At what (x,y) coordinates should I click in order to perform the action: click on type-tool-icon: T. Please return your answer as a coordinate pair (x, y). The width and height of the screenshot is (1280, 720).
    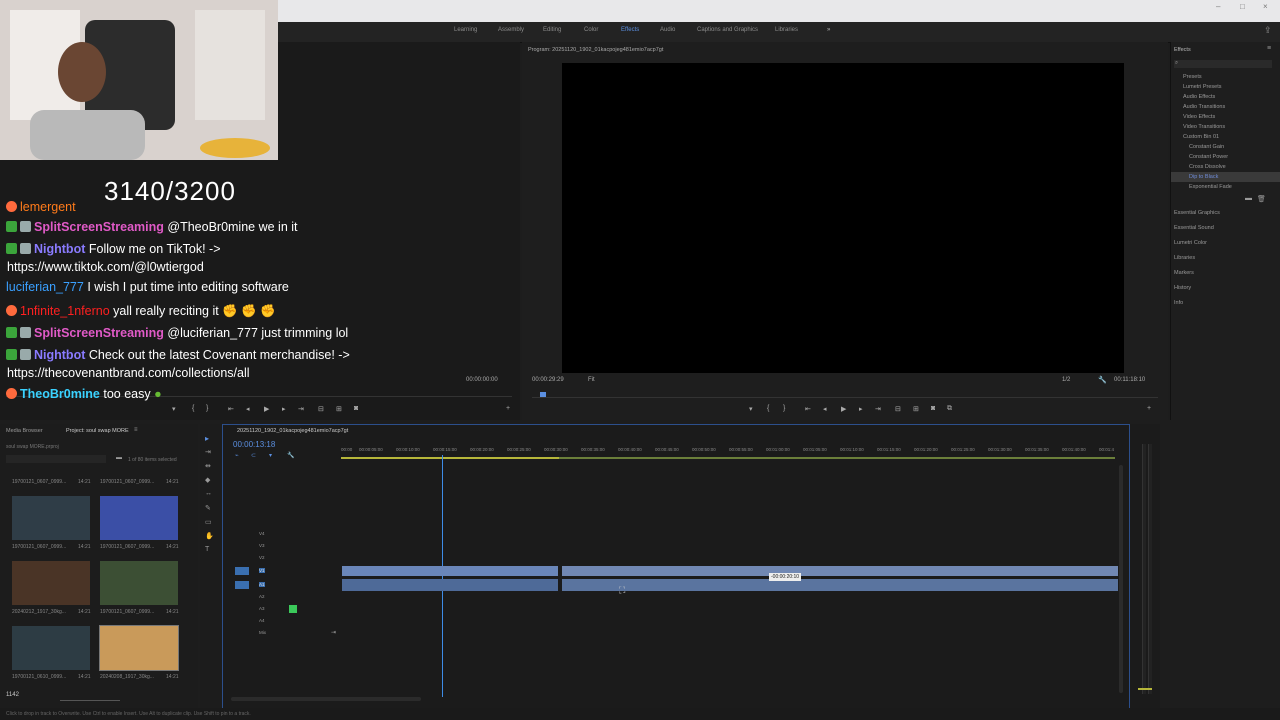
    Looking at the image, I should click on (207, 549).